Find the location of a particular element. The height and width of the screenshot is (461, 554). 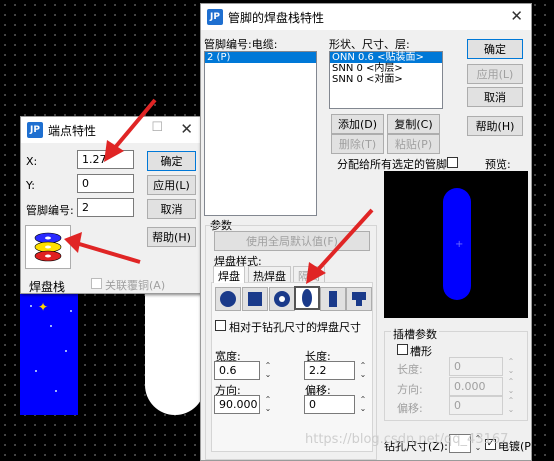

slot-length-label: 长度: is located at coordinates (410, 369).